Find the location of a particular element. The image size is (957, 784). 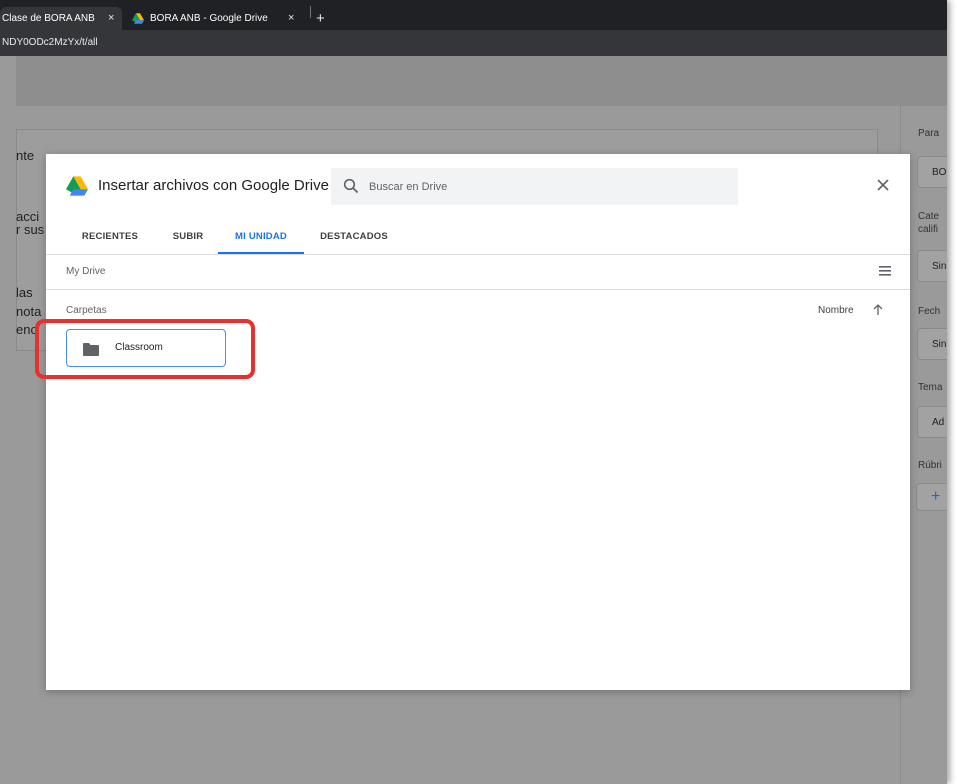

panel-field: Ad is located at coordinates (932, 422).